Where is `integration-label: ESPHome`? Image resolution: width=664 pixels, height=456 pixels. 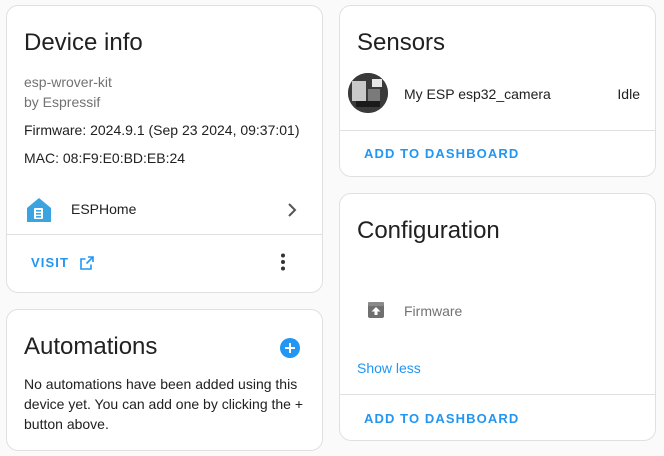
integration-label: ESPHome is located at coordinates (104, 209).